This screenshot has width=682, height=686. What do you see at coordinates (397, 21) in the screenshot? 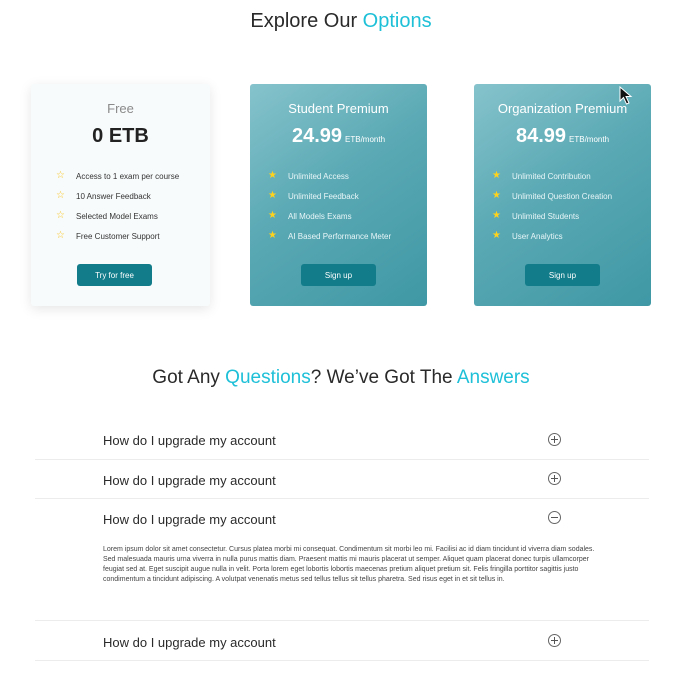
I see `title-accent: Options` at bounding box center [397, 21].